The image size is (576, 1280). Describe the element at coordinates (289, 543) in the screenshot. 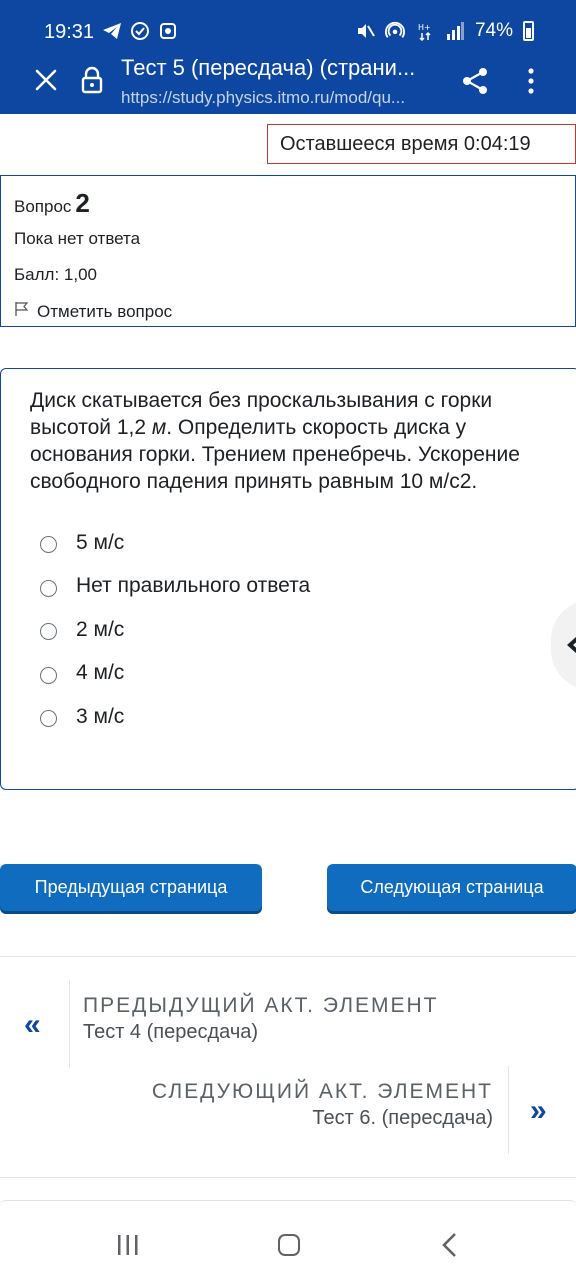

I see `answer-option: 5 м/с` at that location.